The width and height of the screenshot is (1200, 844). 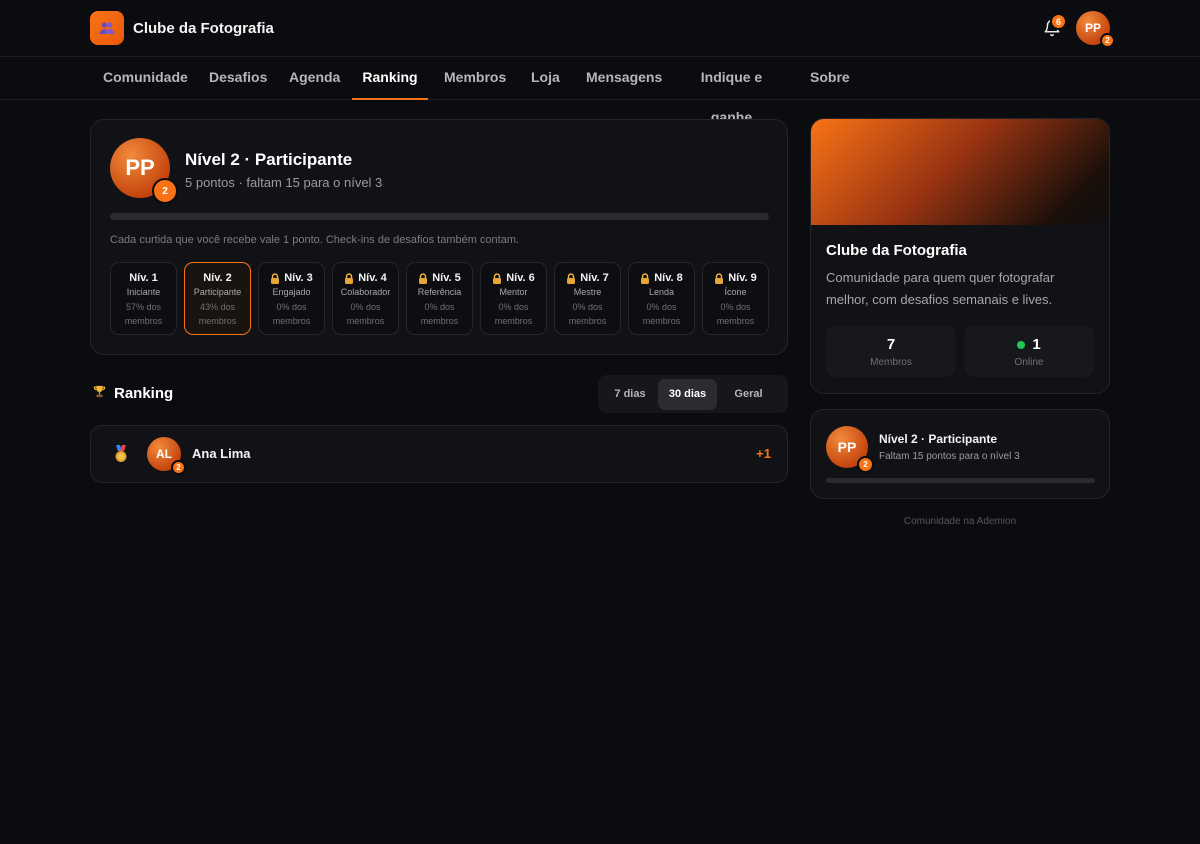 What do you see at coordinates (291, 298) in the screenshot?
I see `level-item-3: Nív. 3 Engajado 0% dos membros` at bounding box center [291, 298].